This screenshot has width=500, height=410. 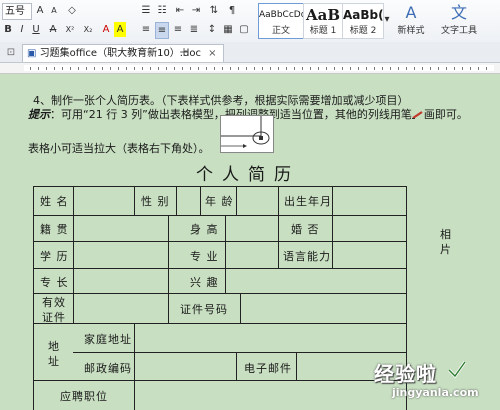 I want to click on document-tab-bar: ⊡ ▣ 习题集office（职大教育新10）.doc × +, so click(x=250, y=52).